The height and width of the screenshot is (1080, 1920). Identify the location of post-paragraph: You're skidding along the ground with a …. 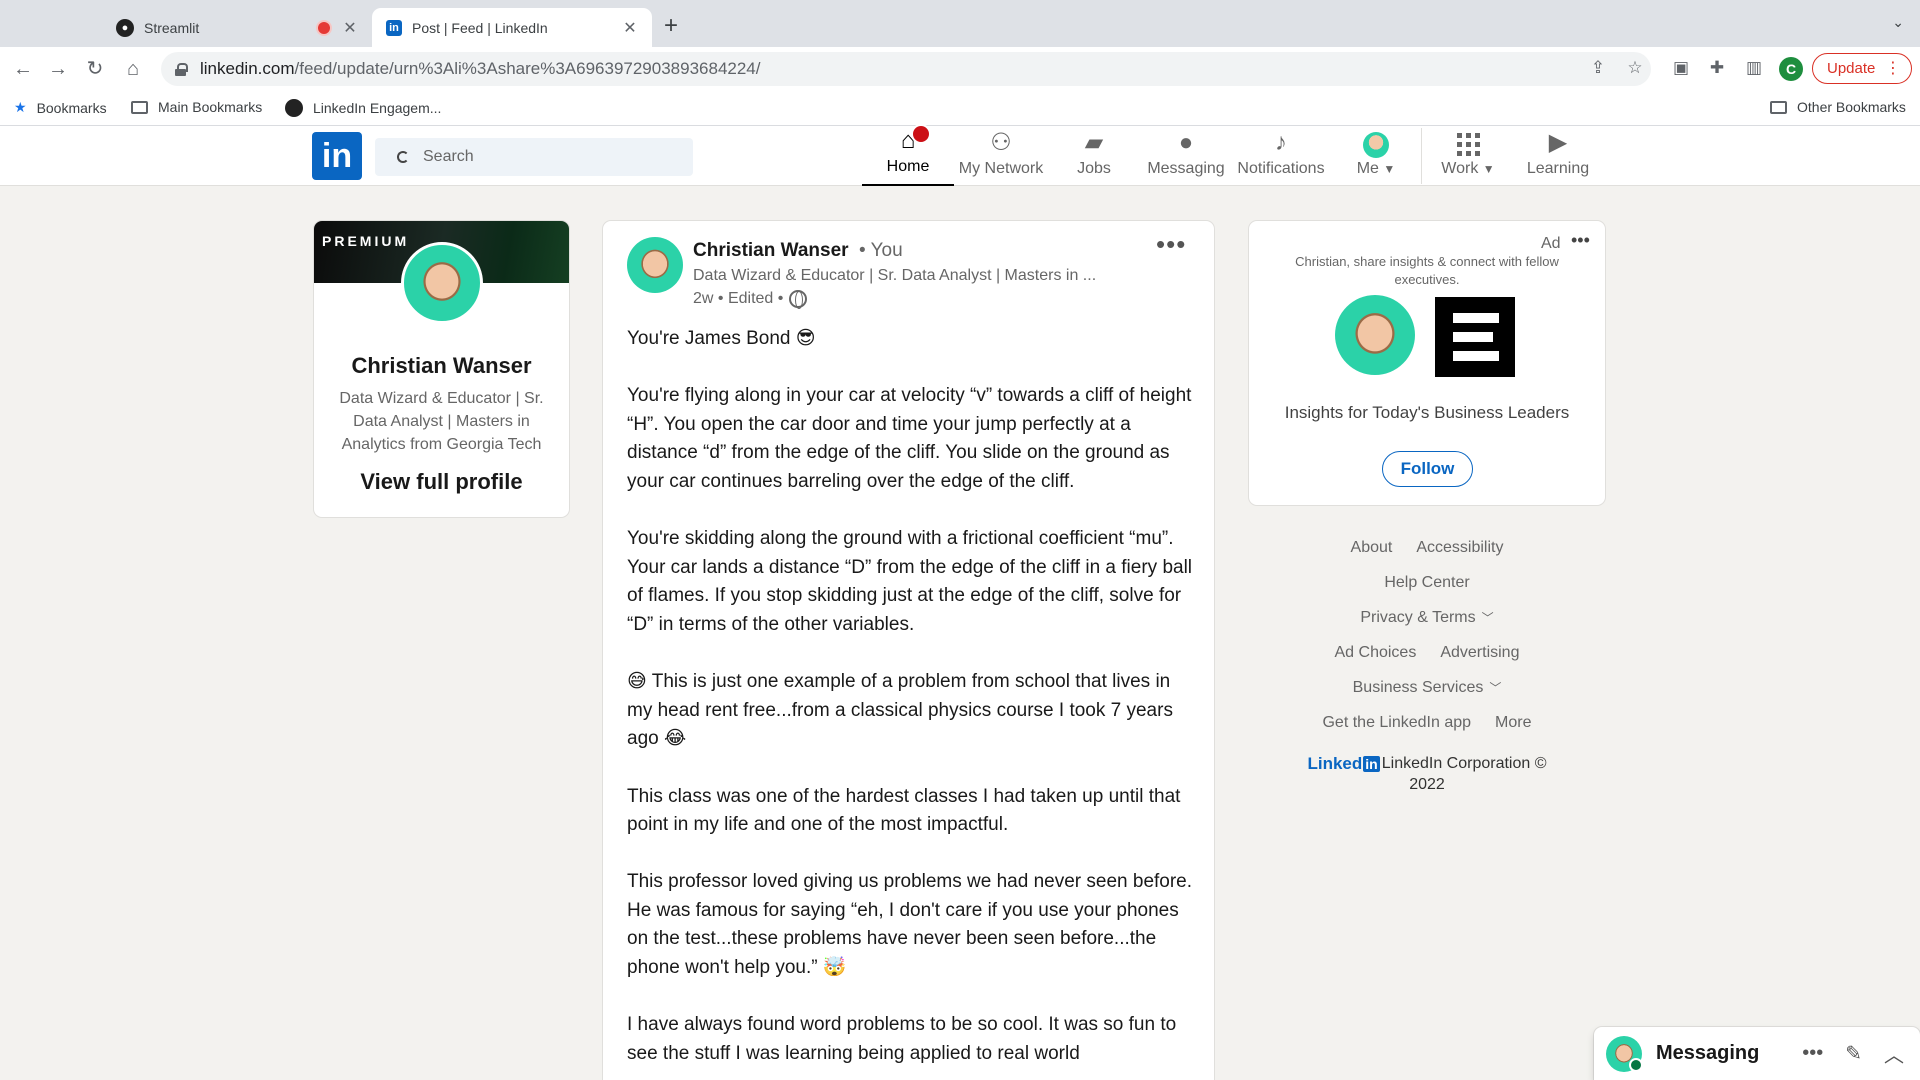
(910, 581).